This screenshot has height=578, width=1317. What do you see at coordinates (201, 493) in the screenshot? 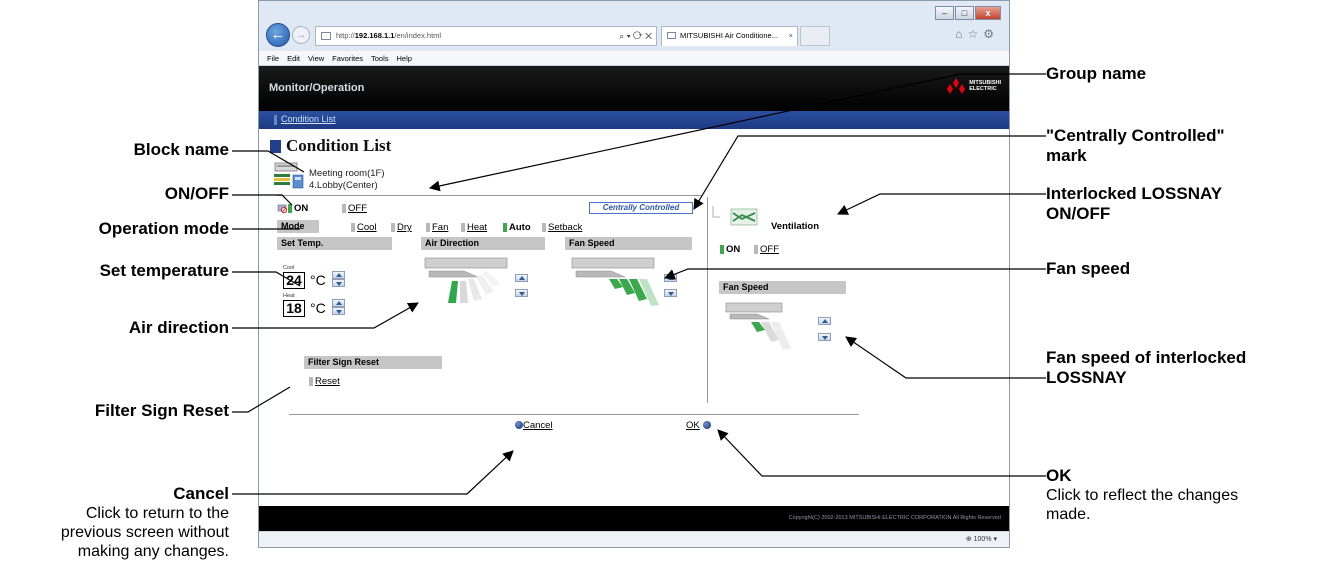
I see `callout-cancel: Cancel` at bounding box center [201, 493].